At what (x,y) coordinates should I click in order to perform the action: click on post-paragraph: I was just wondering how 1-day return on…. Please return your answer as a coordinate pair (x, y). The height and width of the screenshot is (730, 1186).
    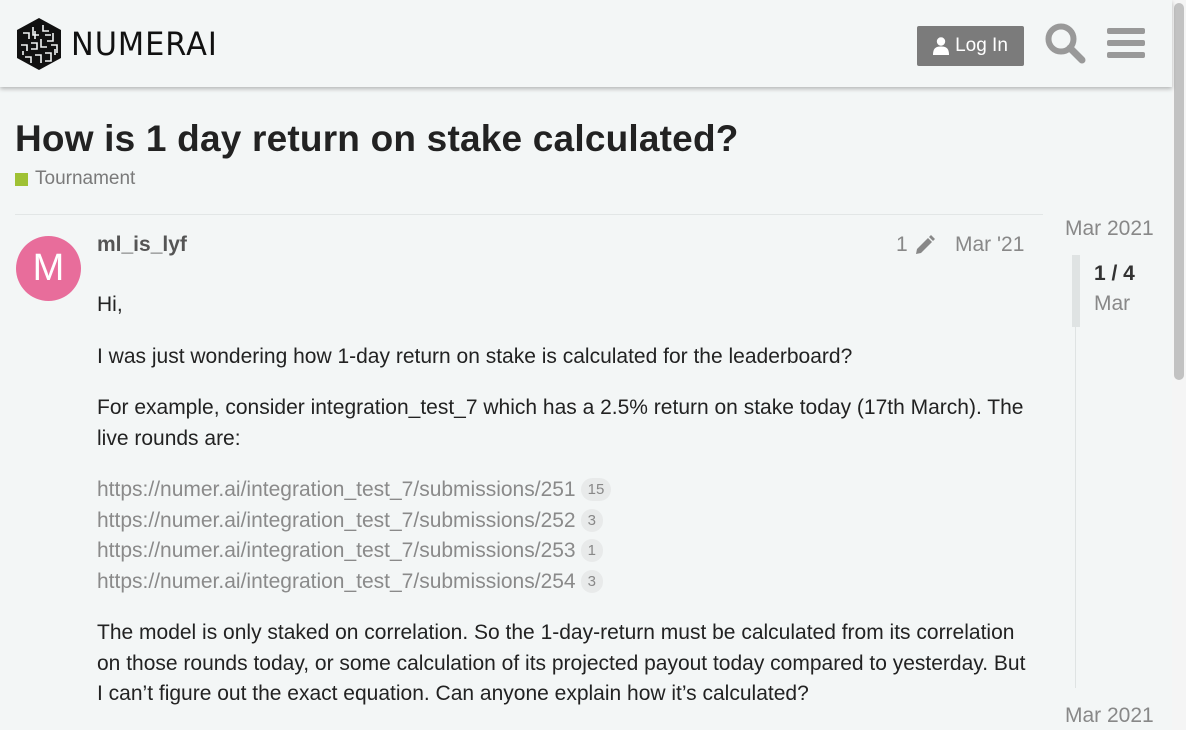
    Looking at the image, I should click on (475, 356).